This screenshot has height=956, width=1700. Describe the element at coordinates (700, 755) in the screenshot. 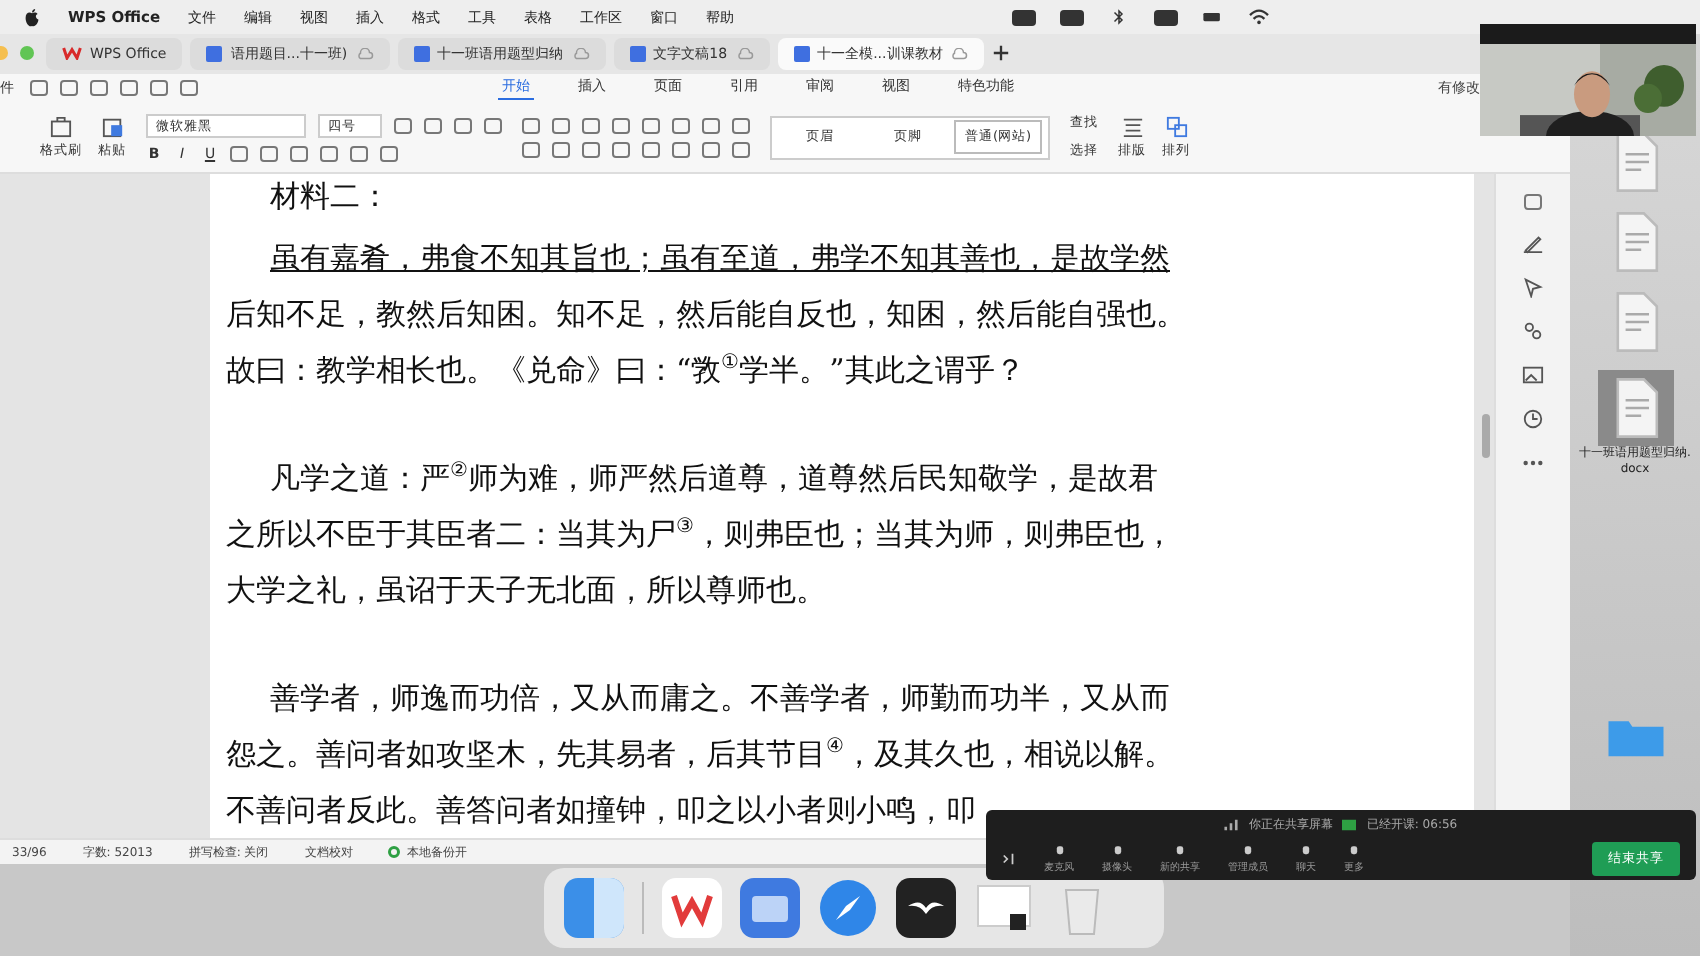

I see `text-line: 怨之。善问者如攻坚木，先其易者，后其节目$^{④}$，及其久也，相说以解。` at that location.